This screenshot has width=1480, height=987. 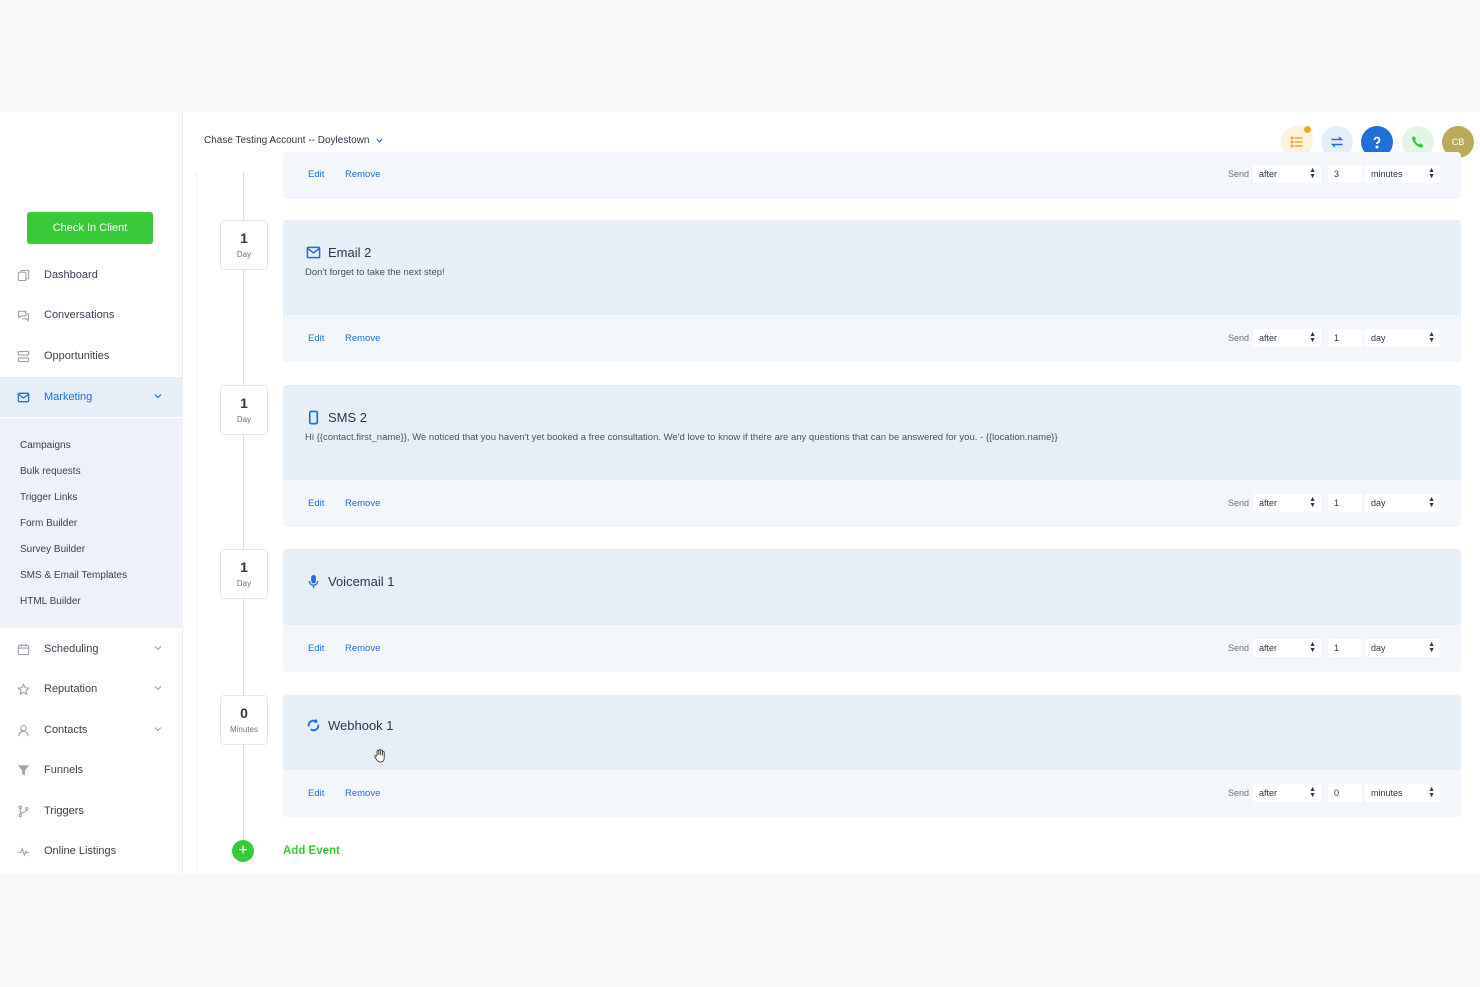 I want to click on swap-arrows-icon, so click(x=1337, y=142).